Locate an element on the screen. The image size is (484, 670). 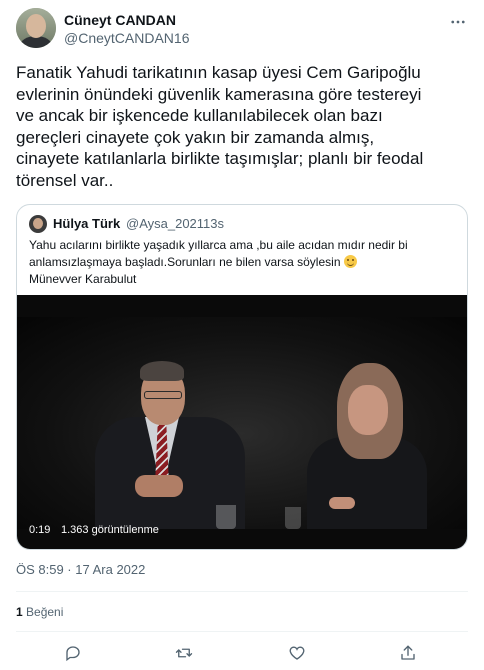
author-avatar is located at coordinates (36, 28).